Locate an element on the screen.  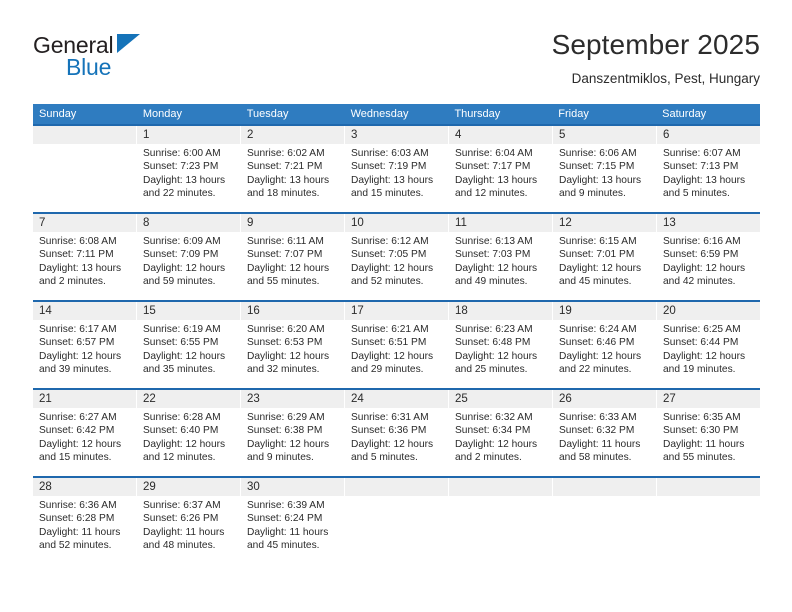
day-number: 17 is located at coordinates (396, 311).